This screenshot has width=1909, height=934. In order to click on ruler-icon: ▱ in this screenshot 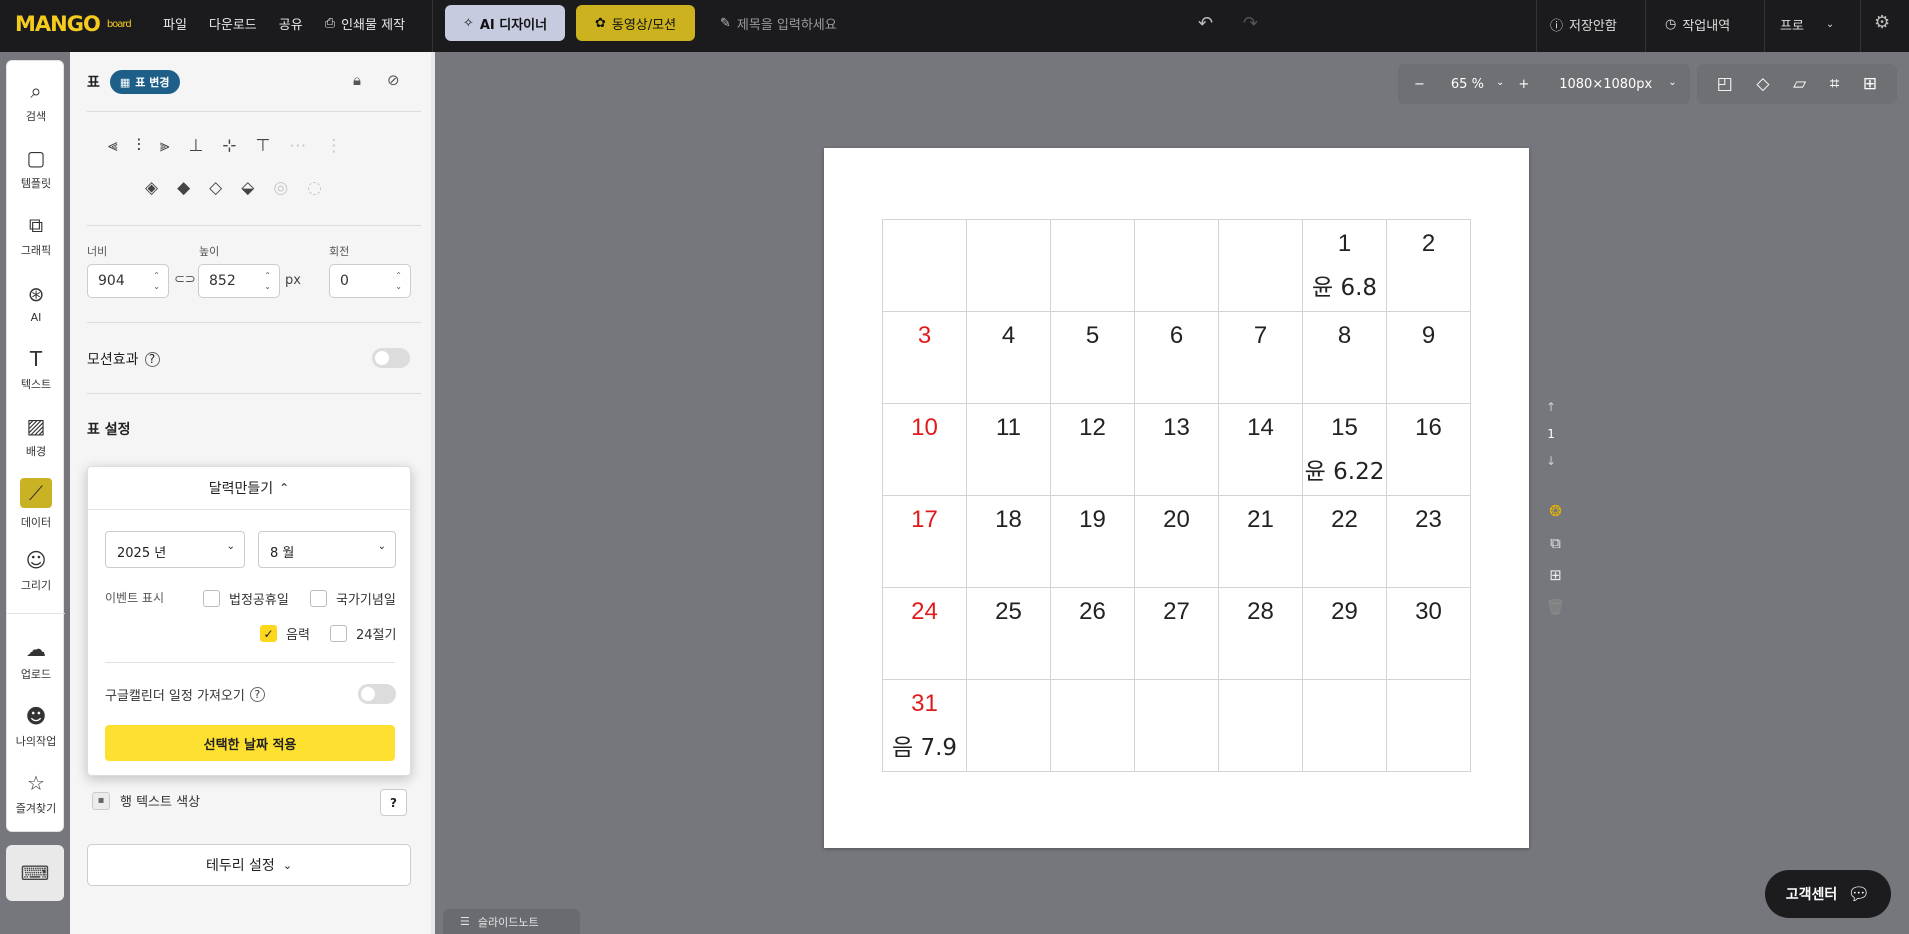, I will do `click(1799, 84)`.